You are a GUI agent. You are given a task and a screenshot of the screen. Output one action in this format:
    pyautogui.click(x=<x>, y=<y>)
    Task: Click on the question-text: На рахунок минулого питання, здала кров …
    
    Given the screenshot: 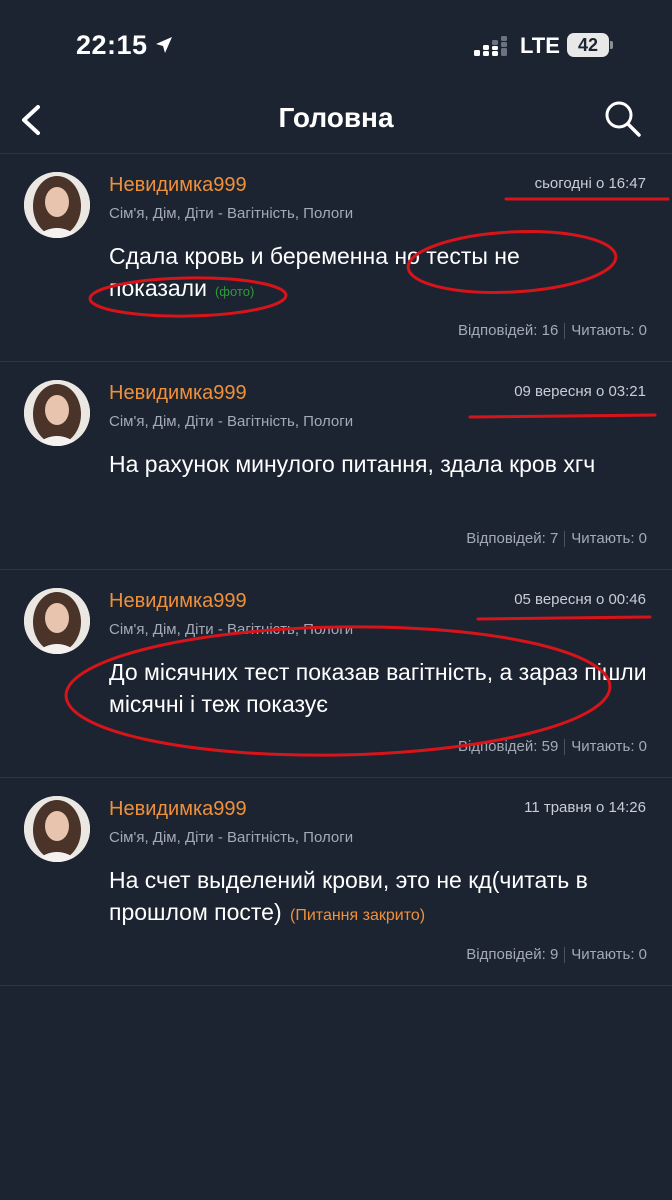 What is the action you would take?
    pyautogui.click(x=352, y=464)
    